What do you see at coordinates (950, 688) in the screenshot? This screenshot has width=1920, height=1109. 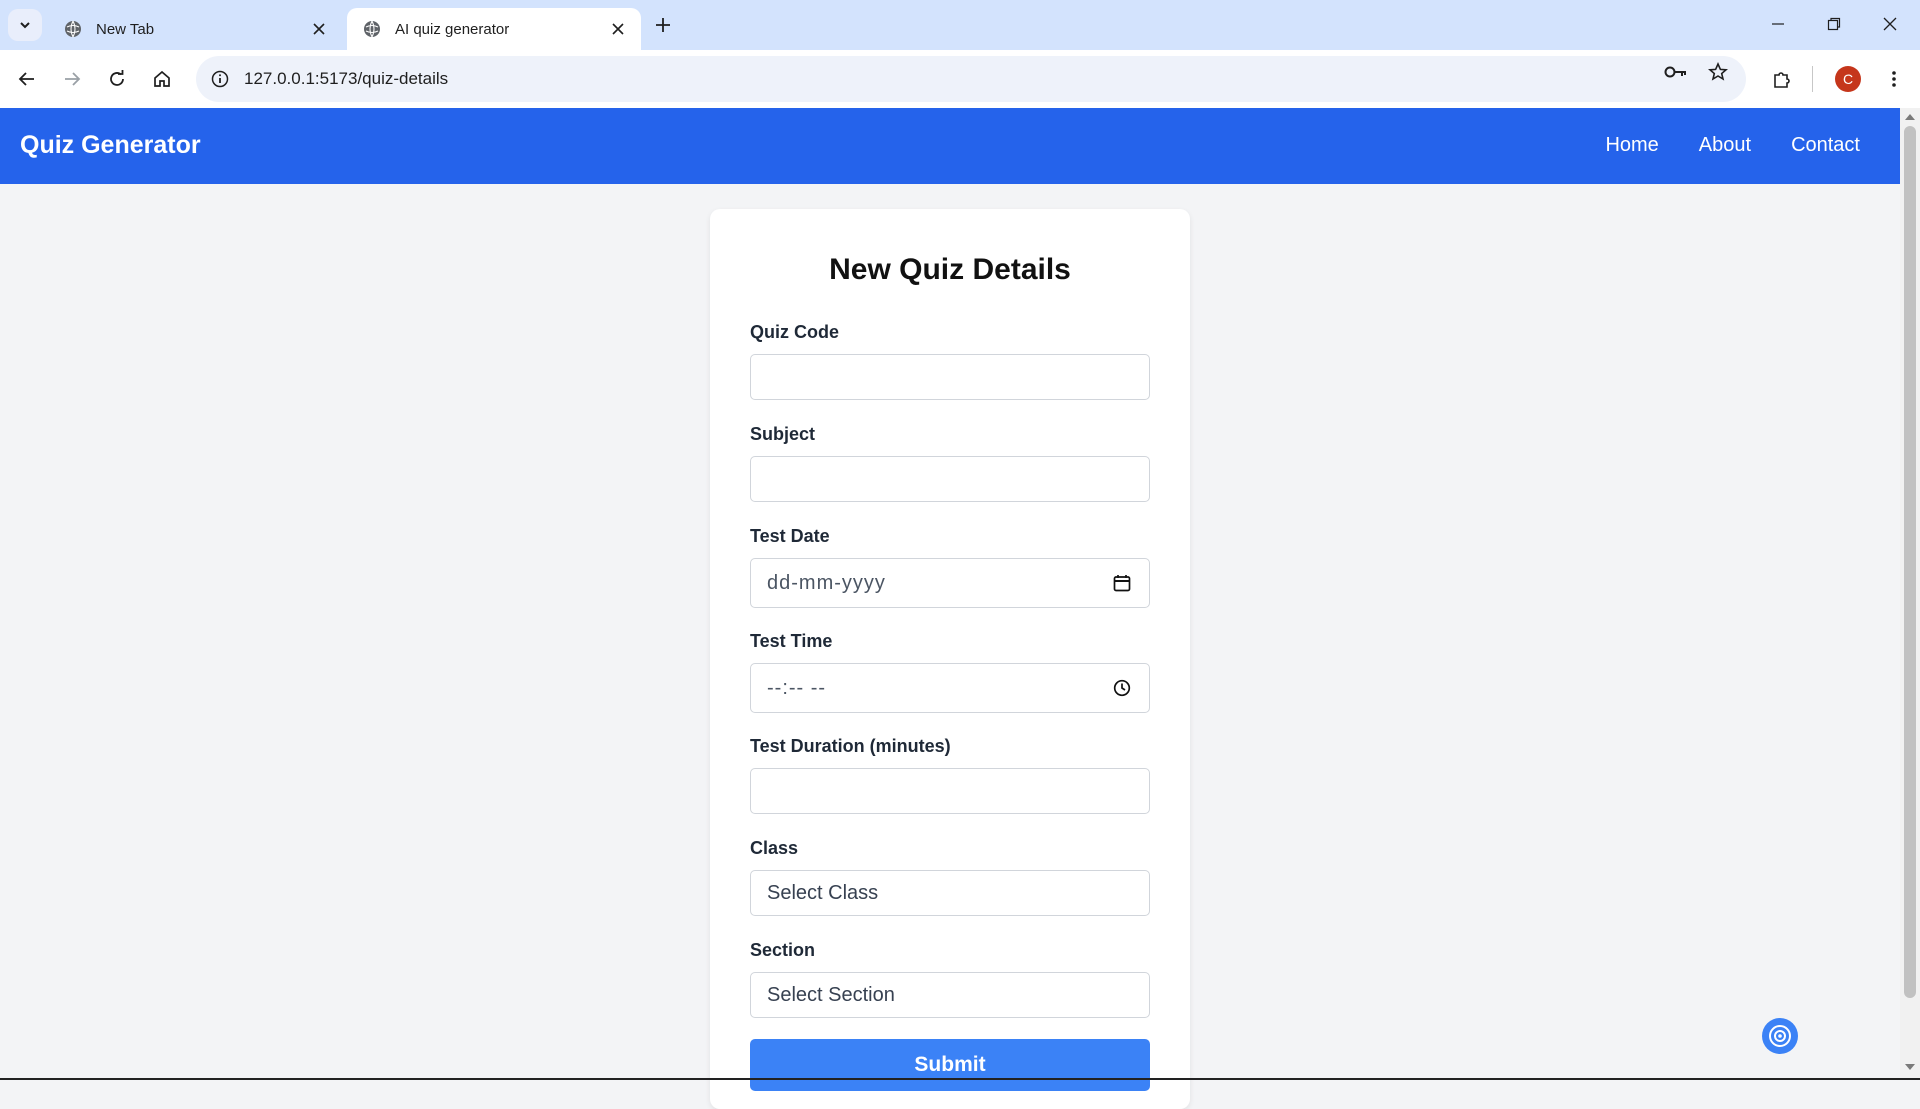 I see `test-time-input: --:-- --` at bounding box center [950, 688].